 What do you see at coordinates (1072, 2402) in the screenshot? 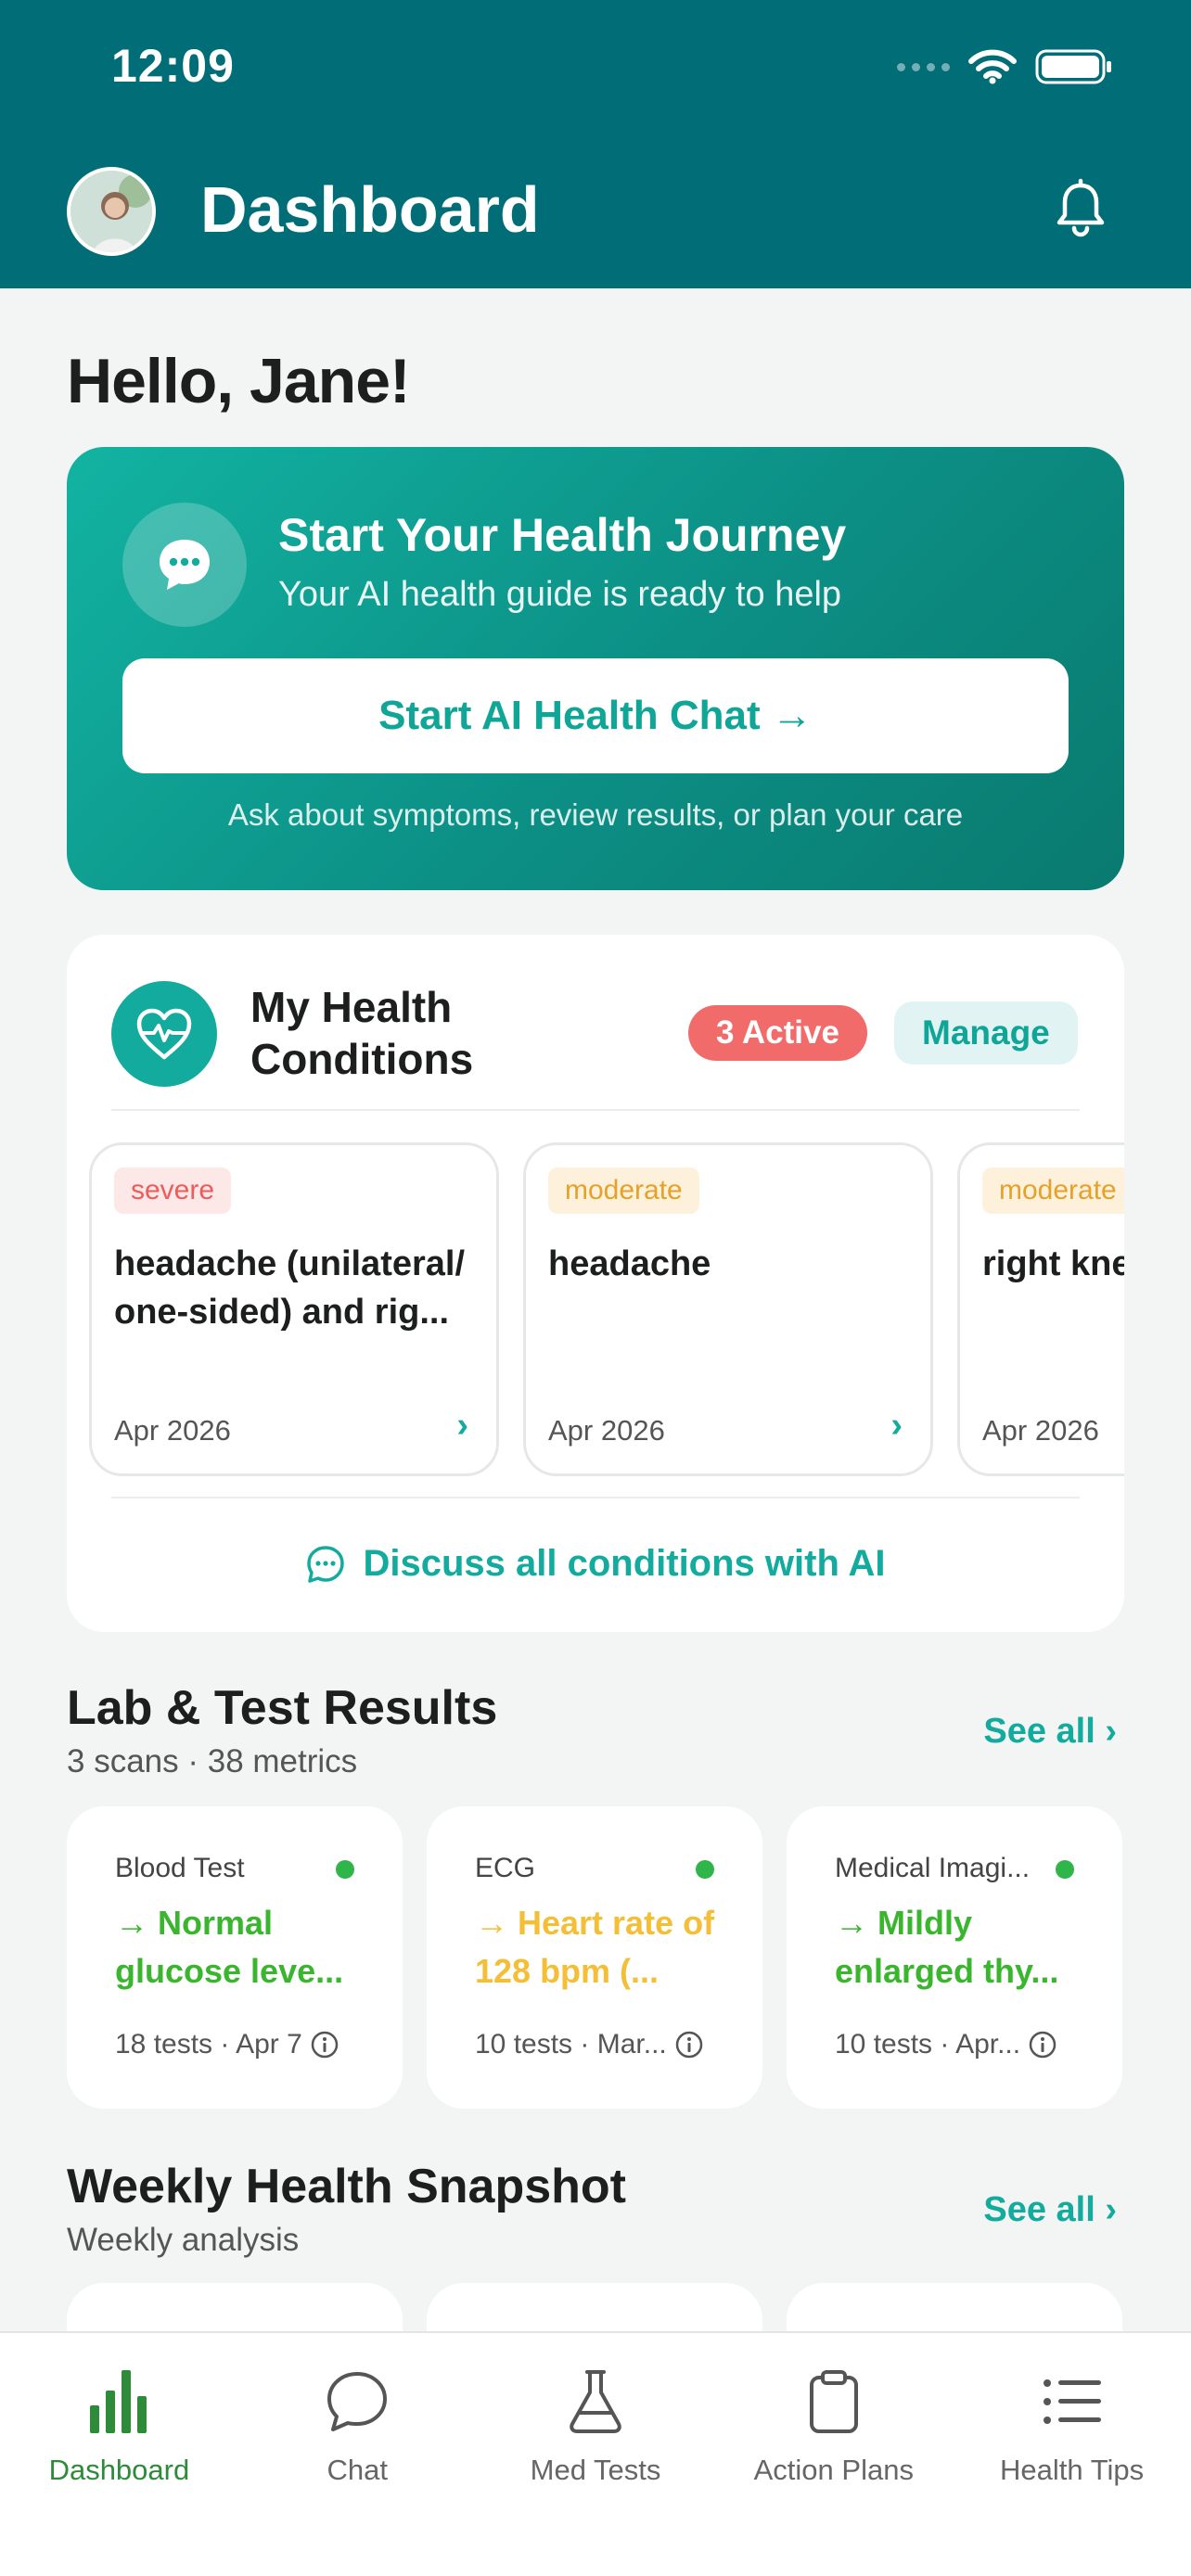
I see `list-icon` at bounding box center [1072, 2402].